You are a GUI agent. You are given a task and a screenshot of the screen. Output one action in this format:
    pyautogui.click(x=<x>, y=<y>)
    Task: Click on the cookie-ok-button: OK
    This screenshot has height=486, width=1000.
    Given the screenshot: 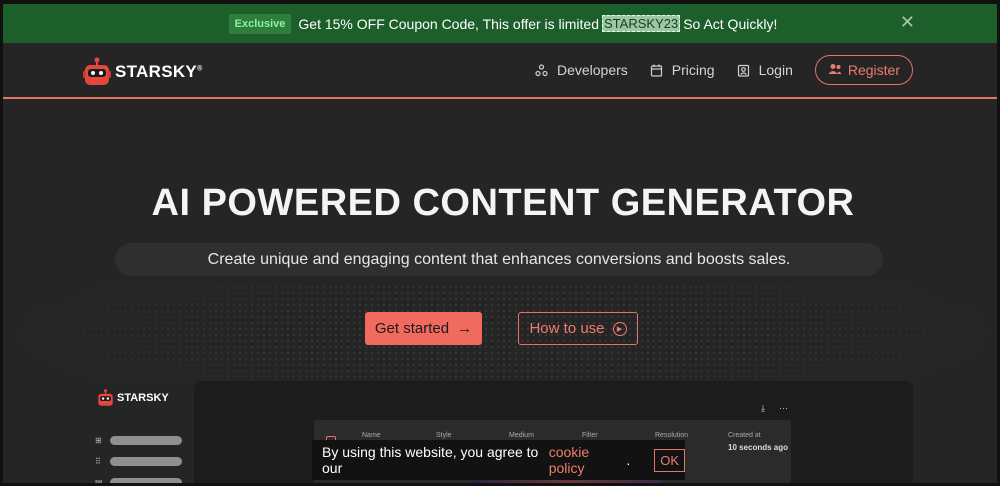 What is the action you would take?
    pyautogui.click(x=669, y=460)
    